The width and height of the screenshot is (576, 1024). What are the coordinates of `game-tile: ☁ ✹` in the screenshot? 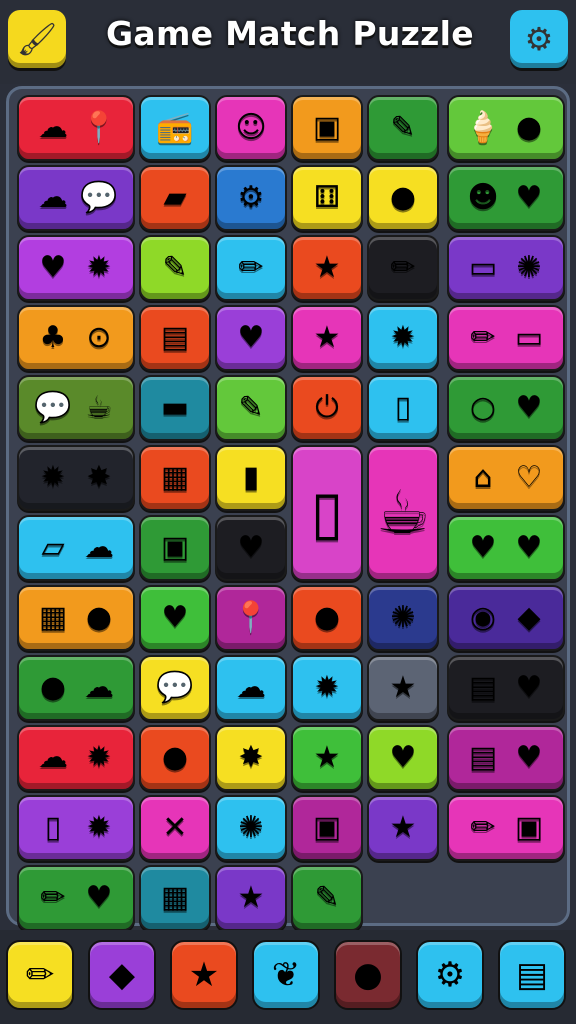 It's located at (76, 758).